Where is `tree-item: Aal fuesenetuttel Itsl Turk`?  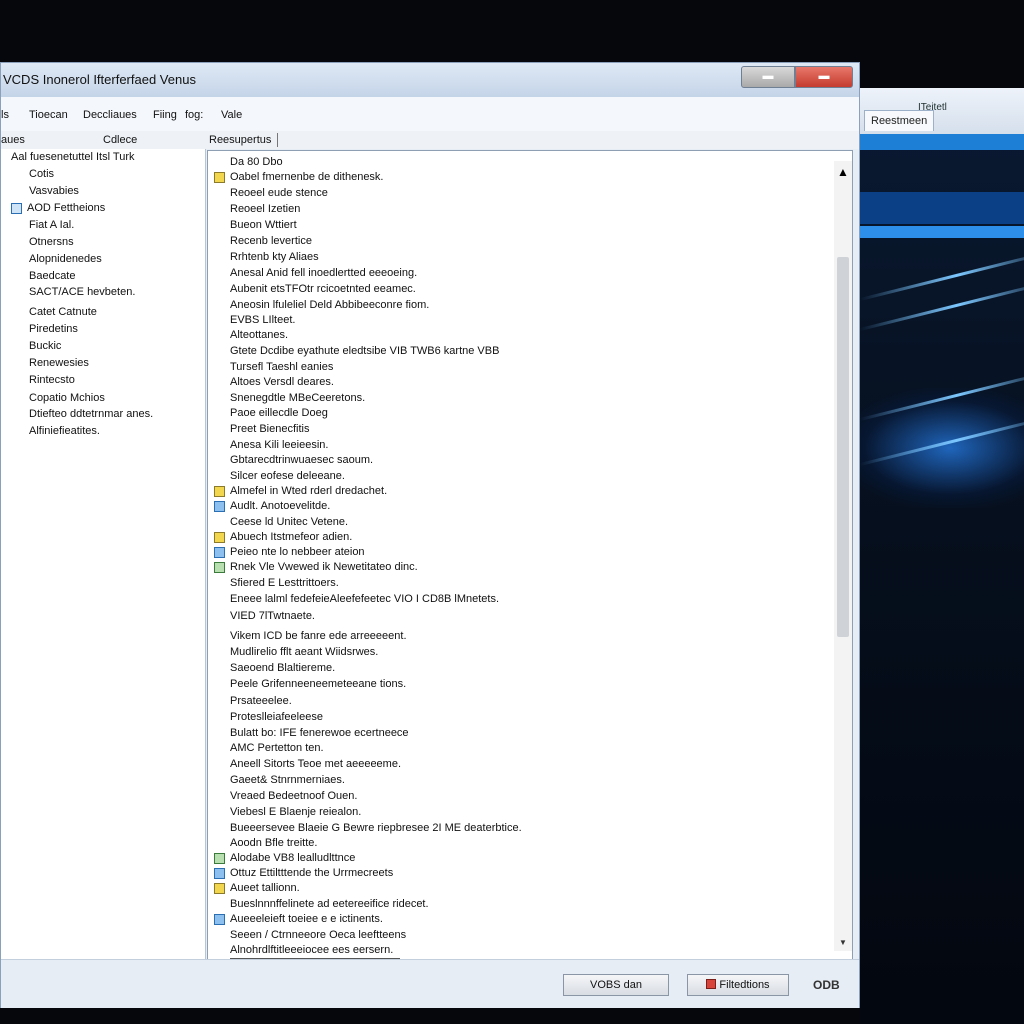 tree-item: Aal fuesenetuttel Itsl Turk is located at coordinates (73, 157).